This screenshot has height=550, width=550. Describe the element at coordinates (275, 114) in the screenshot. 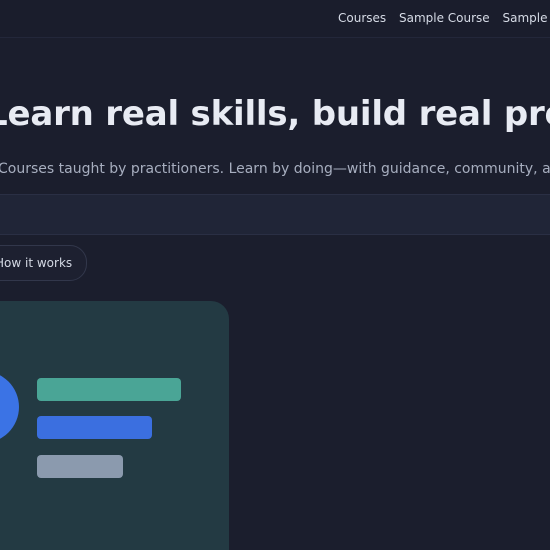

I see `hero-title: Learn real skills, build real projects` at that location.